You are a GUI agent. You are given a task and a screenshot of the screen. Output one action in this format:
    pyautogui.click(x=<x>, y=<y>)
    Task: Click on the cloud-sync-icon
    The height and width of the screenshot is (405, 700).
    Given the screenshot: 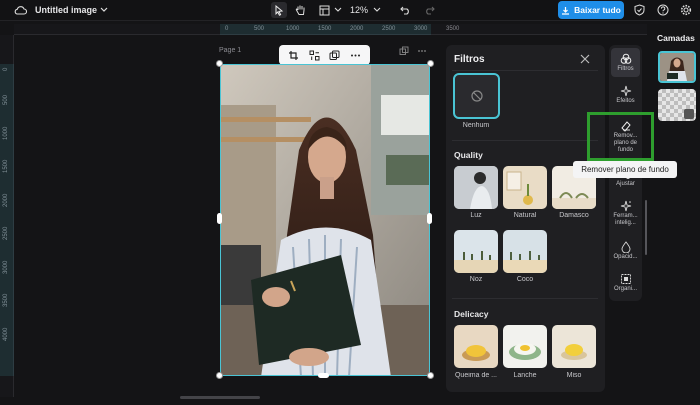 What is the action you would take?
    pyautogui.click(x=20, y=10)
    